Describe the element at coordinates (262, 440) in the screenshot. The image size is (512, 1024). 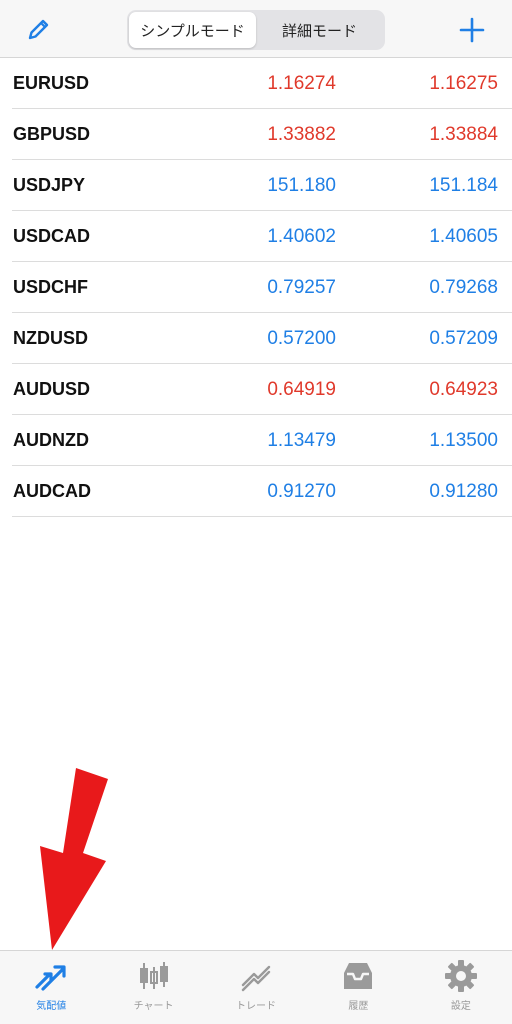
I see `quote-row-audnzd: AUDNZD 1.13479 1.13500` at that location.